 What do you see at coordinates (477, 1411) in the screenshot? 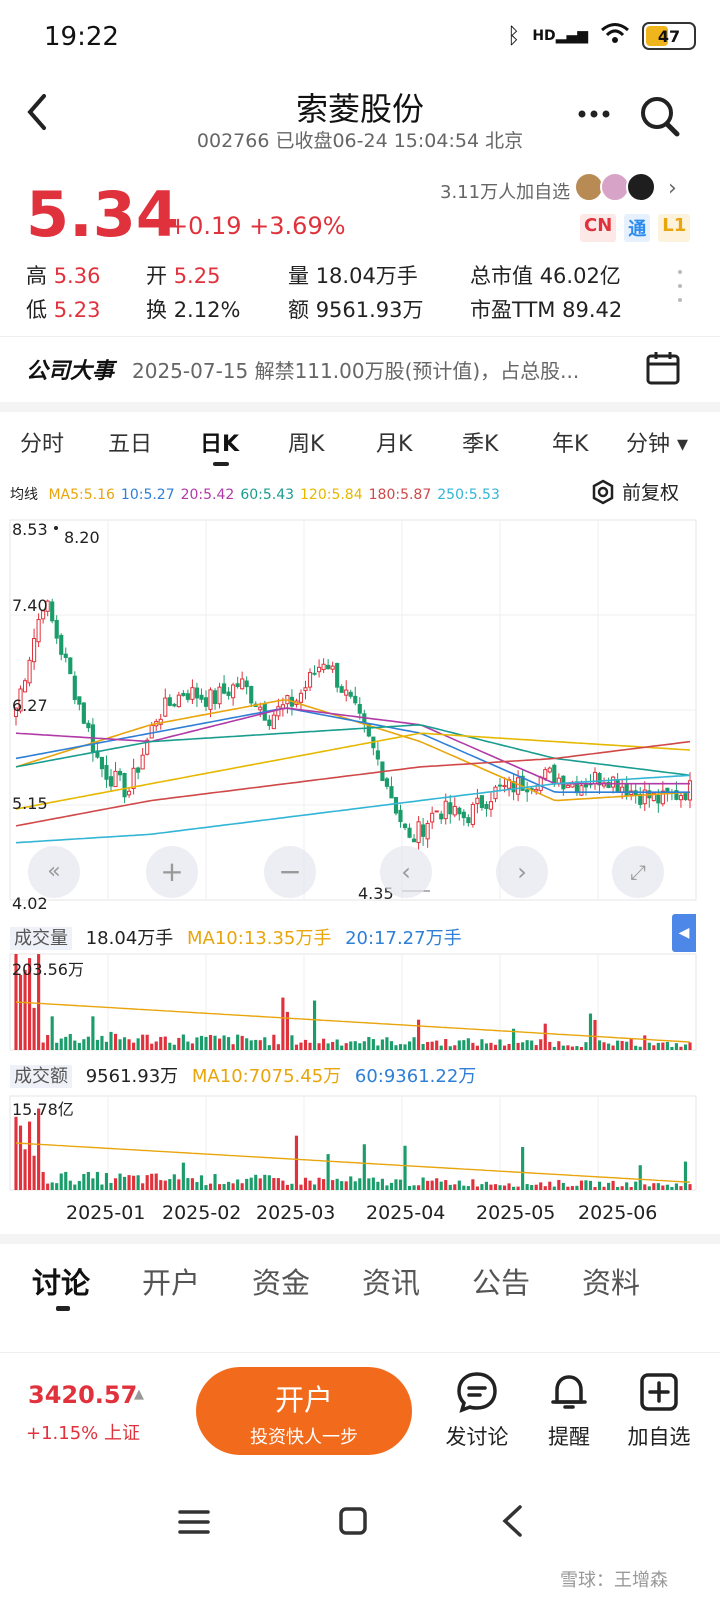
I see `post-button: 发讨论` at bounding box center [477, 1411].